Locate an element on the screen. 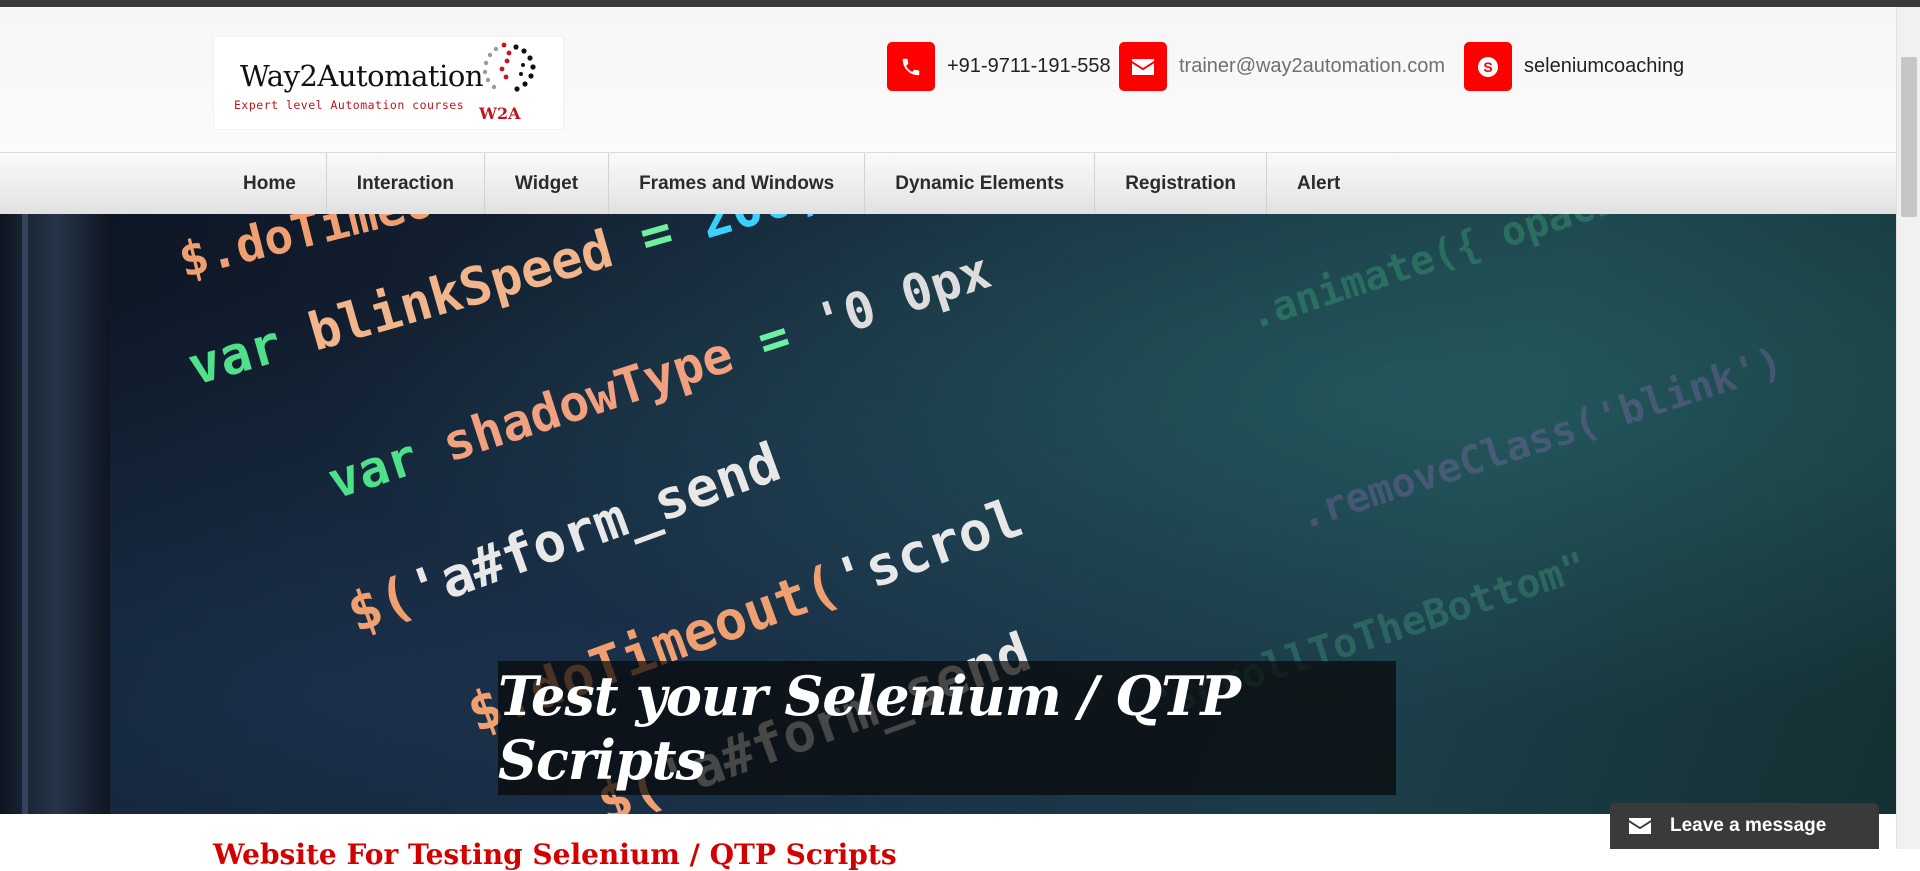  top-border is located at coordinates (960, 3).